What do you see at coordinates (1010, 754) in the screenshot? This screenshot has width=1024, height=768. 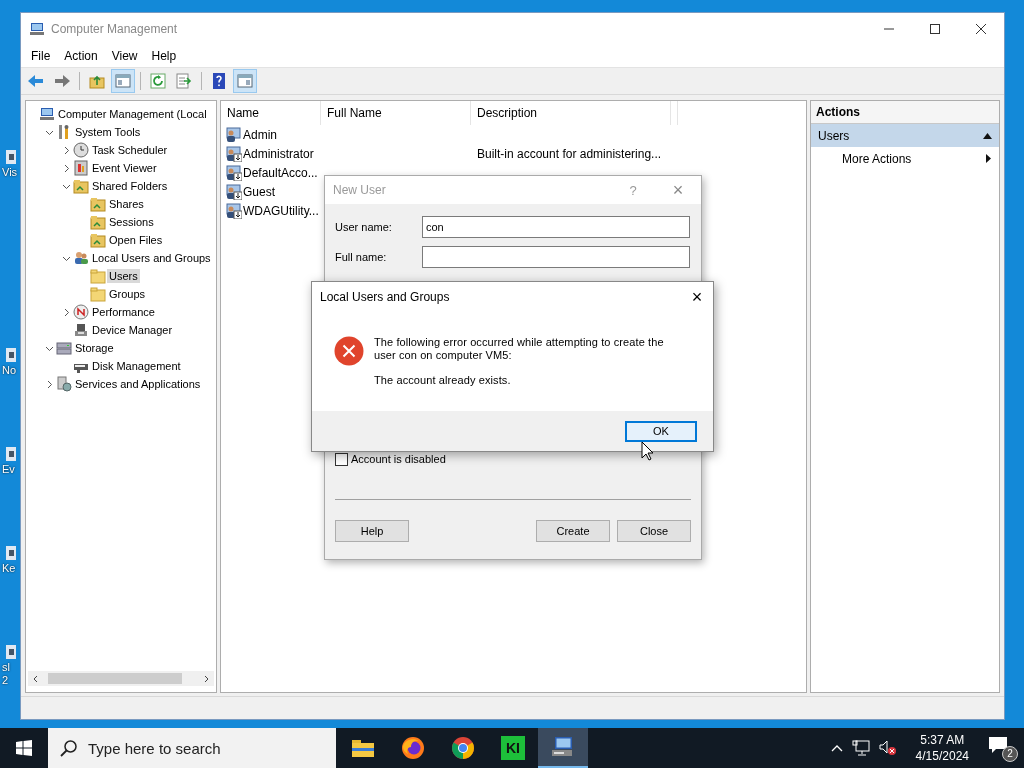 I see `notification-count: 2` at bounding box center [1010, 754].